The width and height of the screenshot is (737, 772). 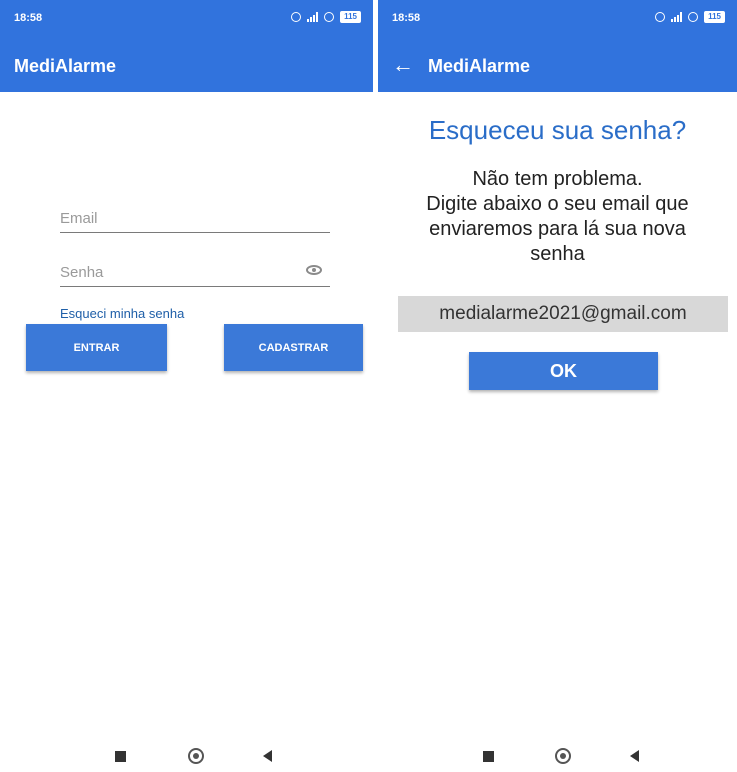 What do you see at coordinates (186, 64) in the screenshot?
I see `app-bar: MediAlarme` at bounding box center [186, 64].